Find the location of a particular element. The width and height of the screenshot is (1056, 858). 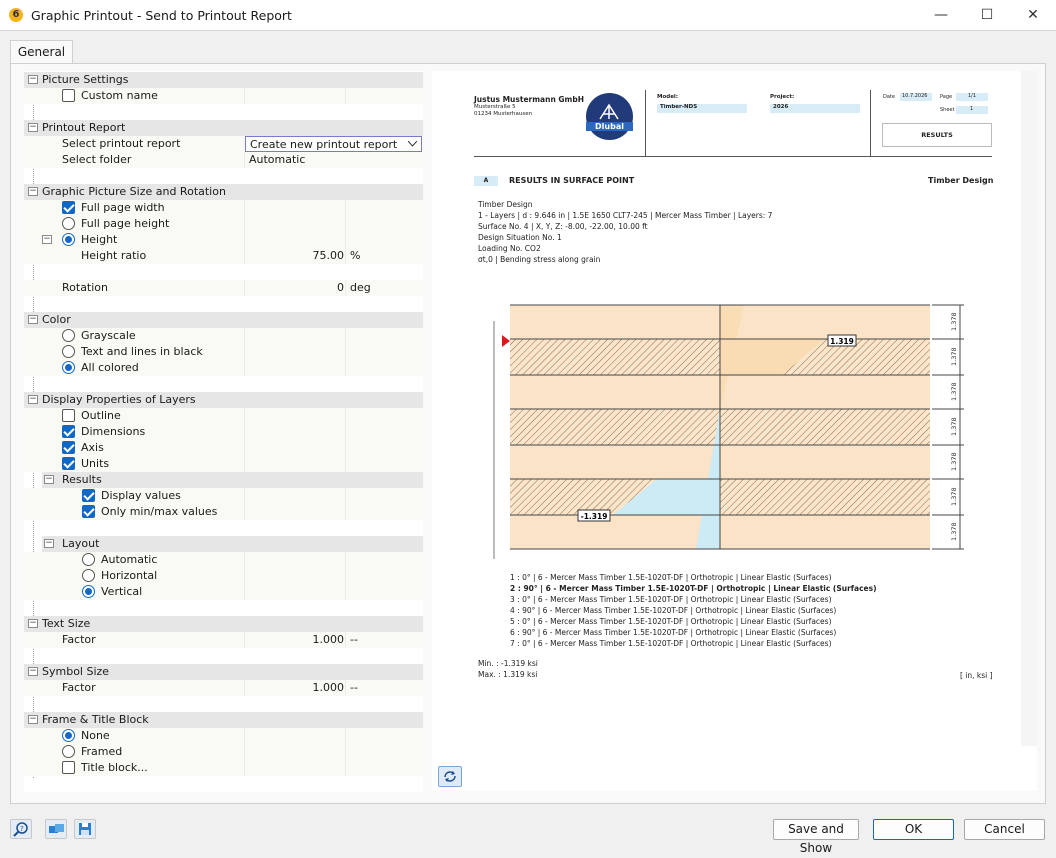

page-label: Page is located at coordinates (946, 97).